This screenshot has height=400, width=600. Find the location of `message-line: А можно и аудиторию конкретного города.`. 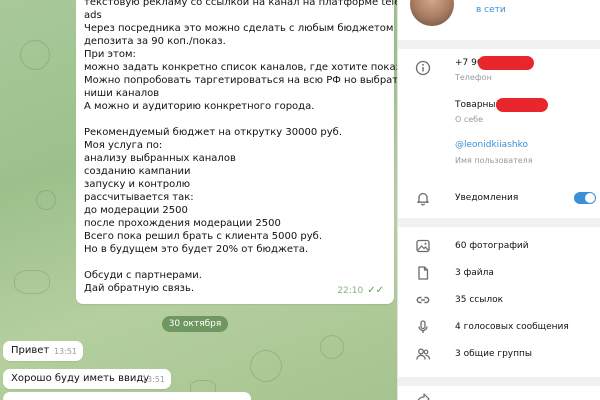

message-line: А можно и аудиторию конкретного города. is located at coordinates (199, 106).